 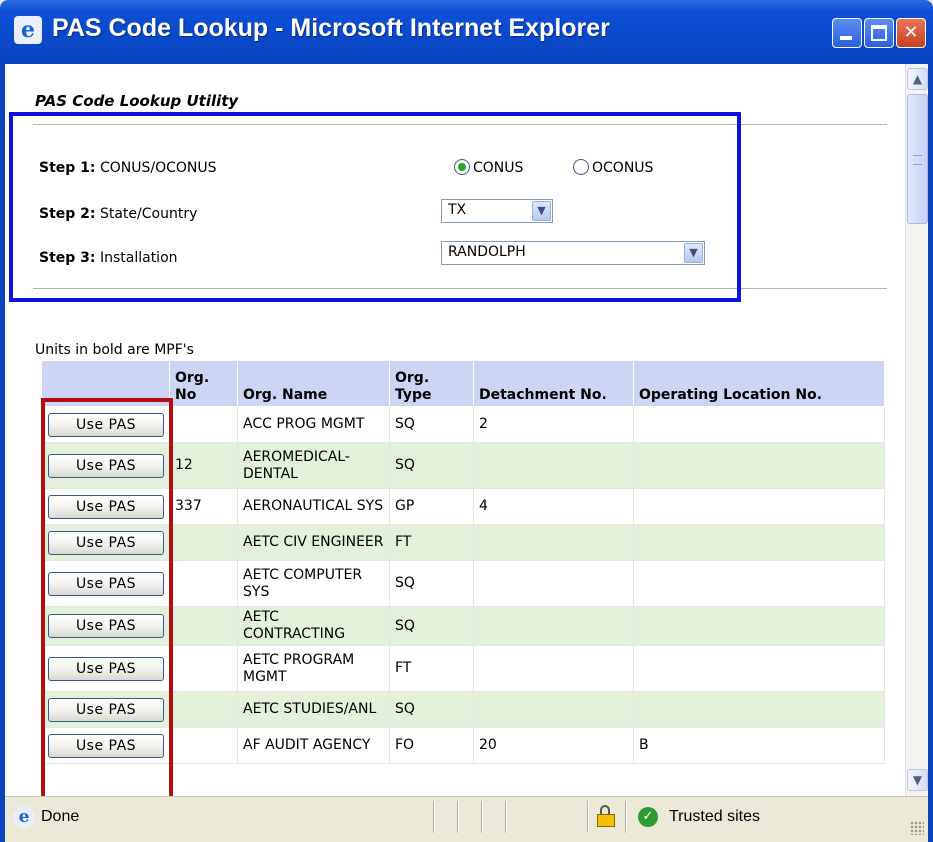 I want to click on maximize-button, so click(x=879, y=33).